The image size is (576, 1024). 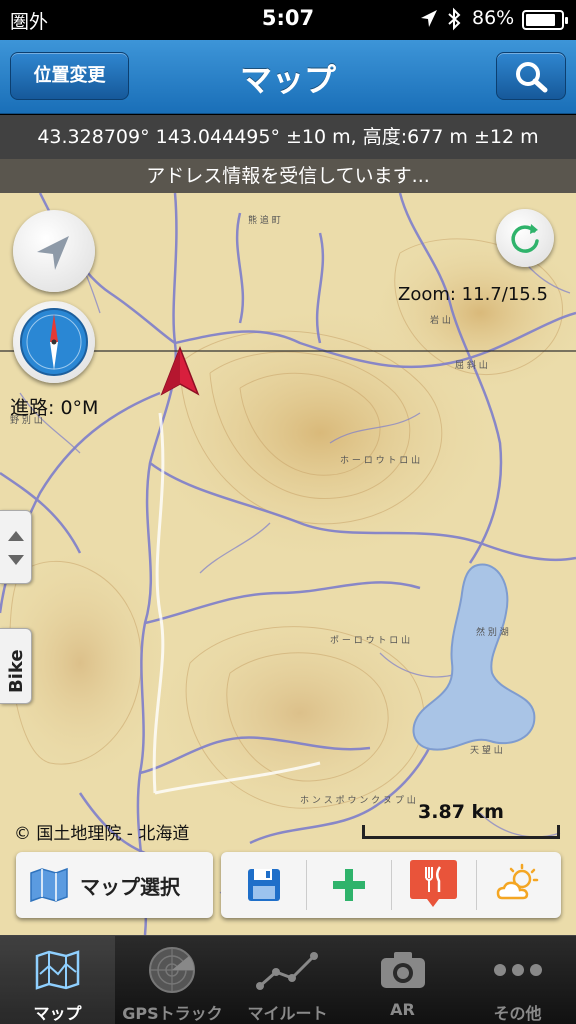 What do you see at coordinates (287, 1013) in the screenshot?
I see `tab-label: マイルート` at bounding box center [287, 1013].